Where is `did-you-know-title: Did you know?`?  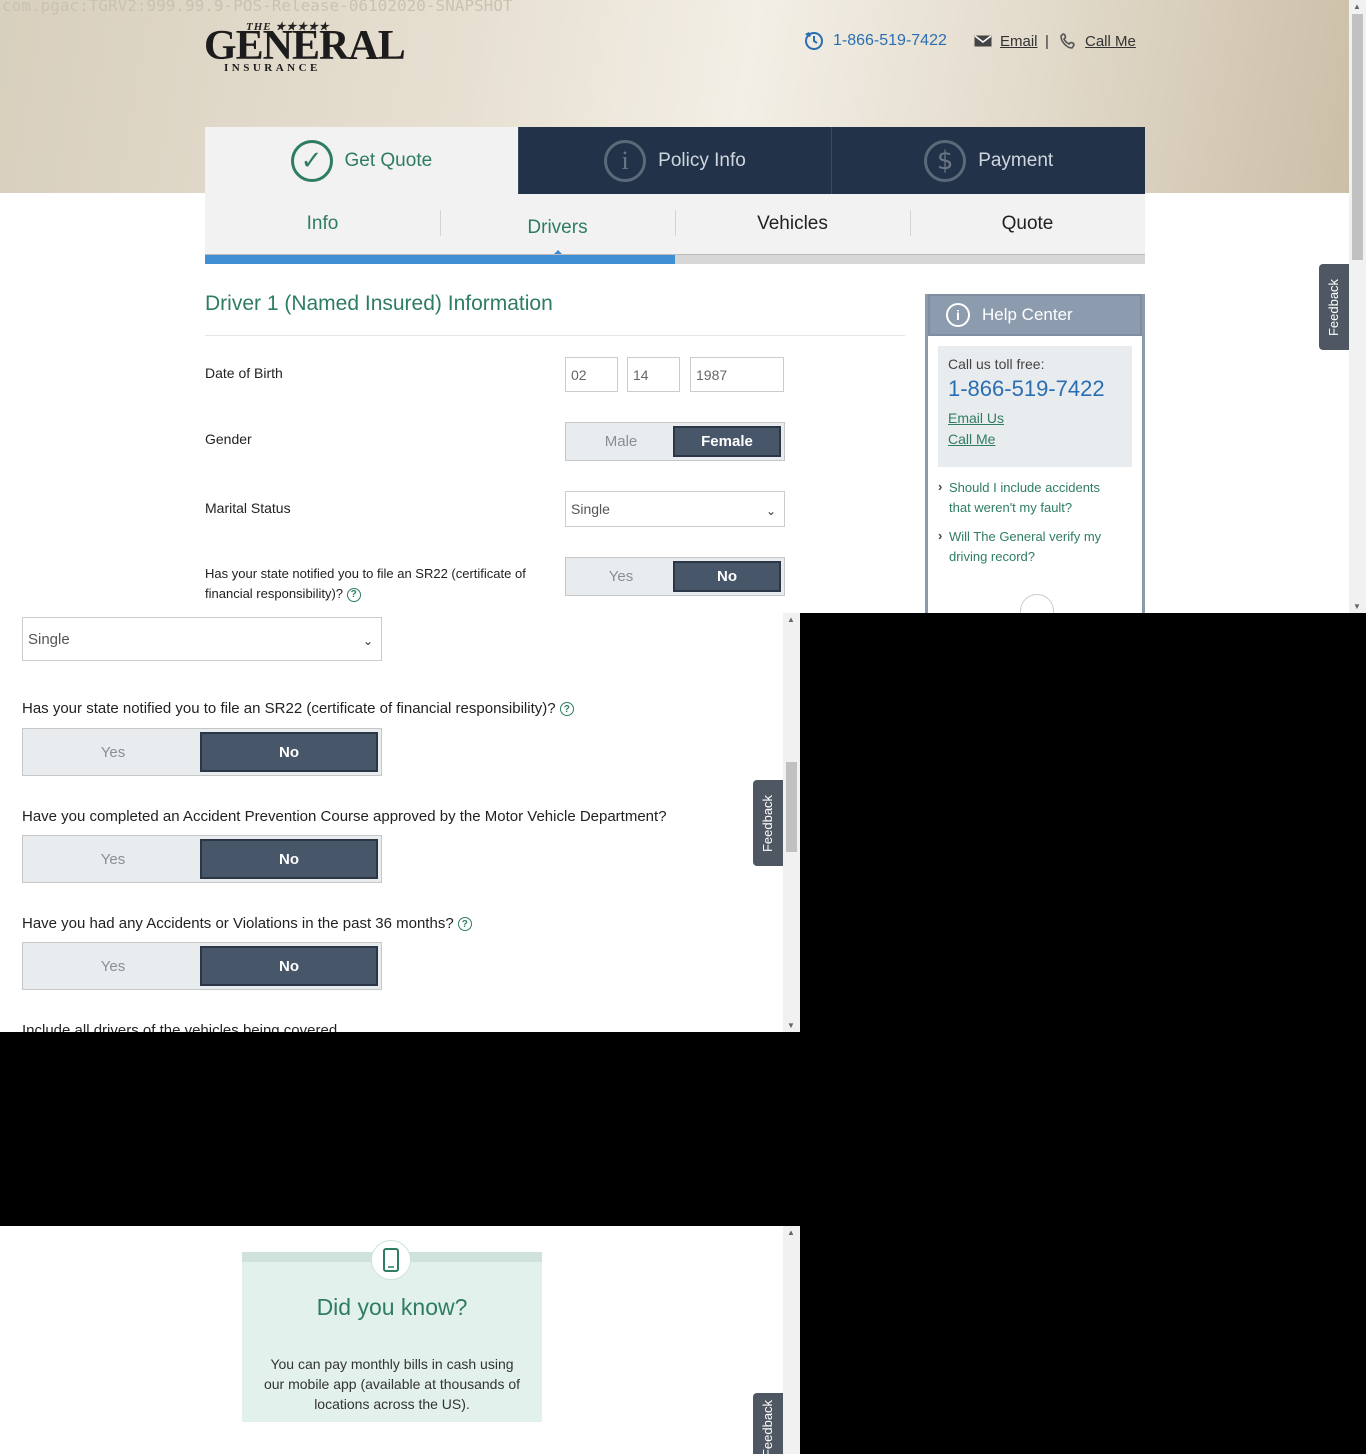
did-you-know-title: Did you know? is located at coordinates (392, 1307).